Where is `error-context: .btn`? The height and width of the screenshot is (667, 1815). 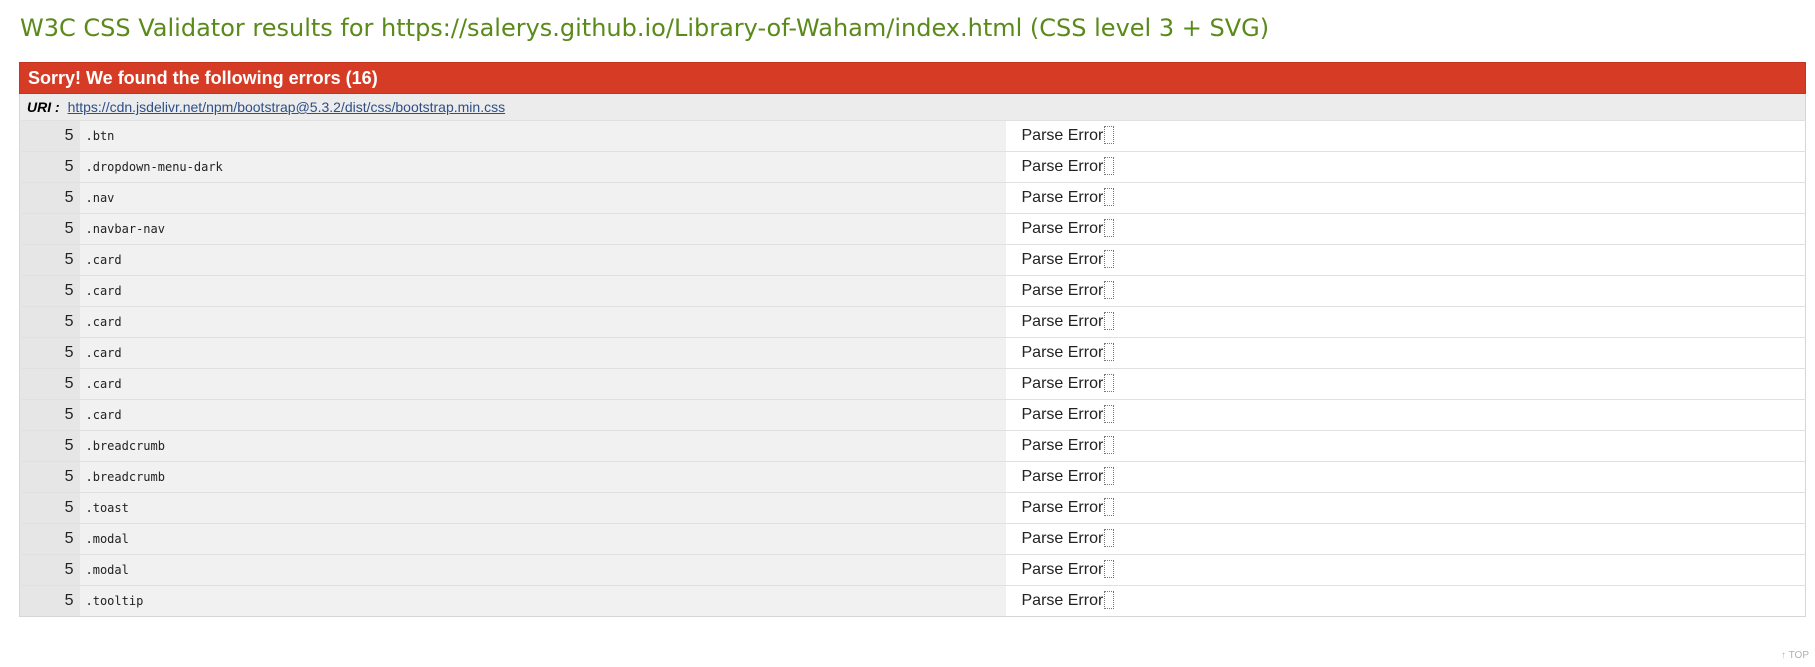
error-context: .btn is located at coordinates (542, 136).